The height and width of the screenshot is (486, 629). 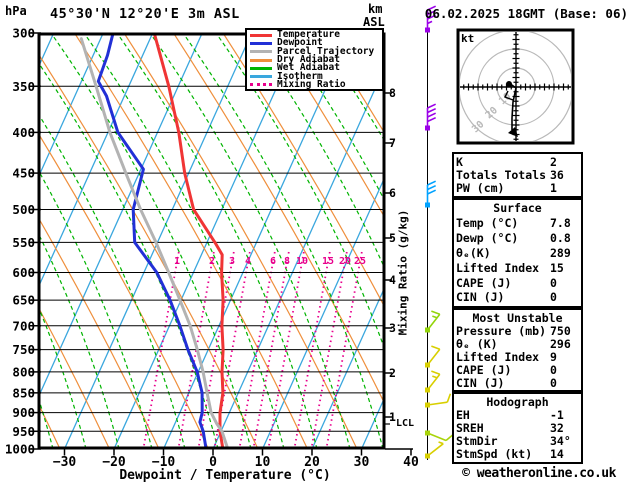 What do you see at coordinates (557, 454) in the screenshot?
I see `panel-row-value: 14` at bounding box center [557, 454].